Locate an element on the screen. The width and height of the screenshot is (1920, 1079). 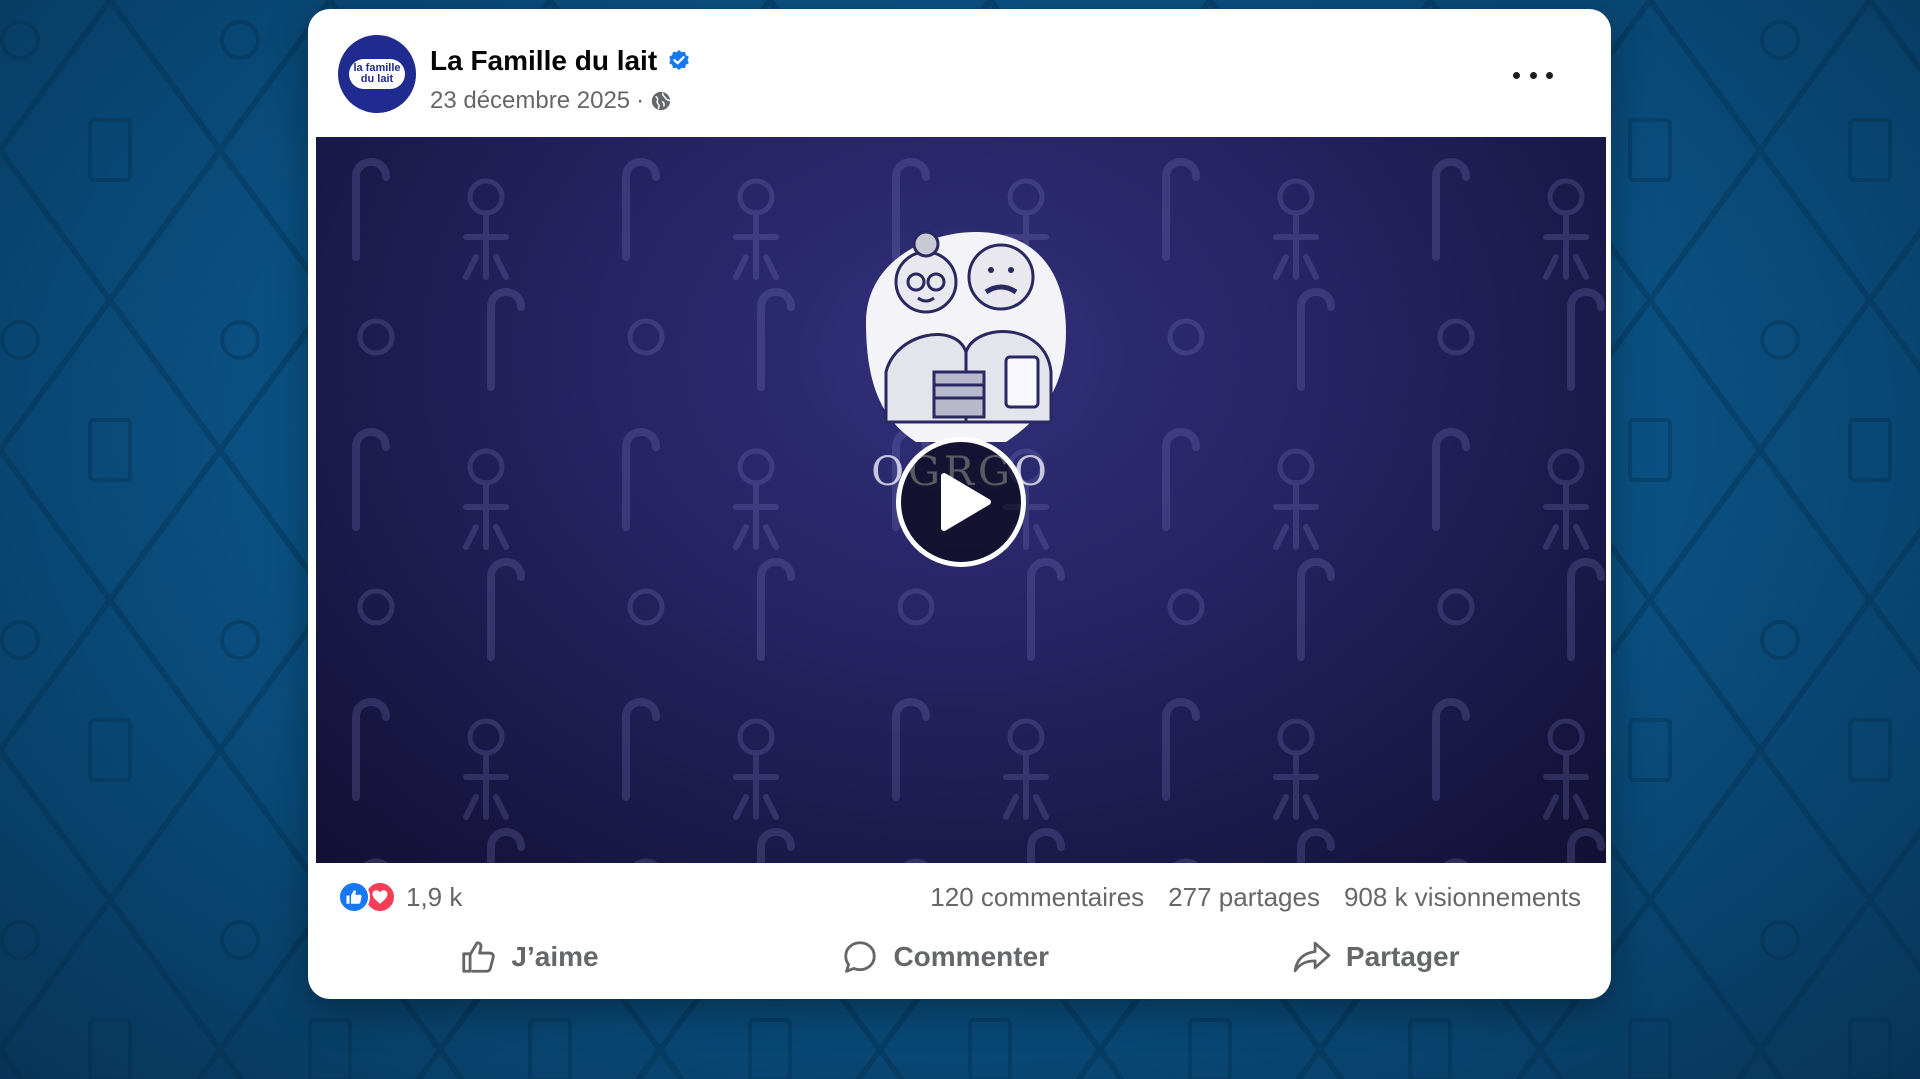
play-button is located at coordinates (961, 502).